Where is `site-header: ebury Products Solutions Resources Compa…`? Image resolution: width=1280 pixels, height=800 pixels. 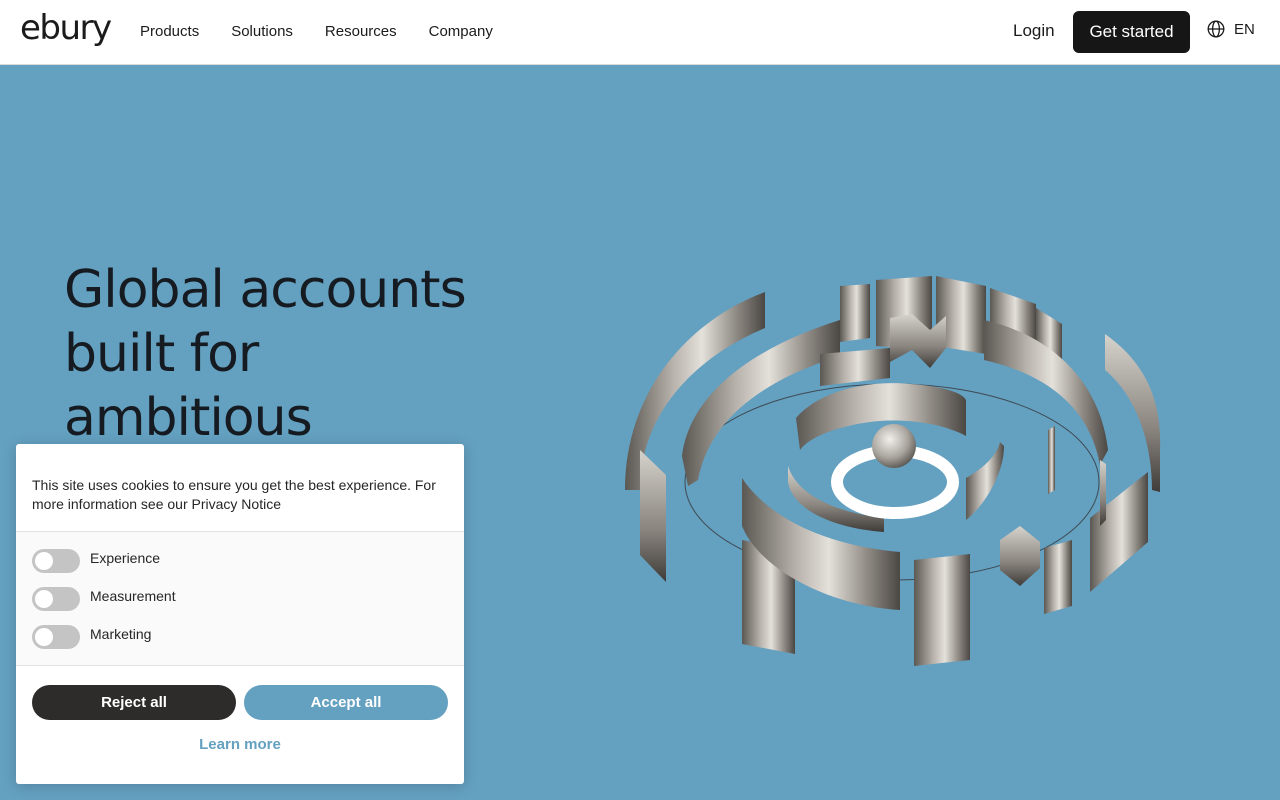 site-header: ebury Products Solutions Resources Compa… is located at coordinates (640, 32).